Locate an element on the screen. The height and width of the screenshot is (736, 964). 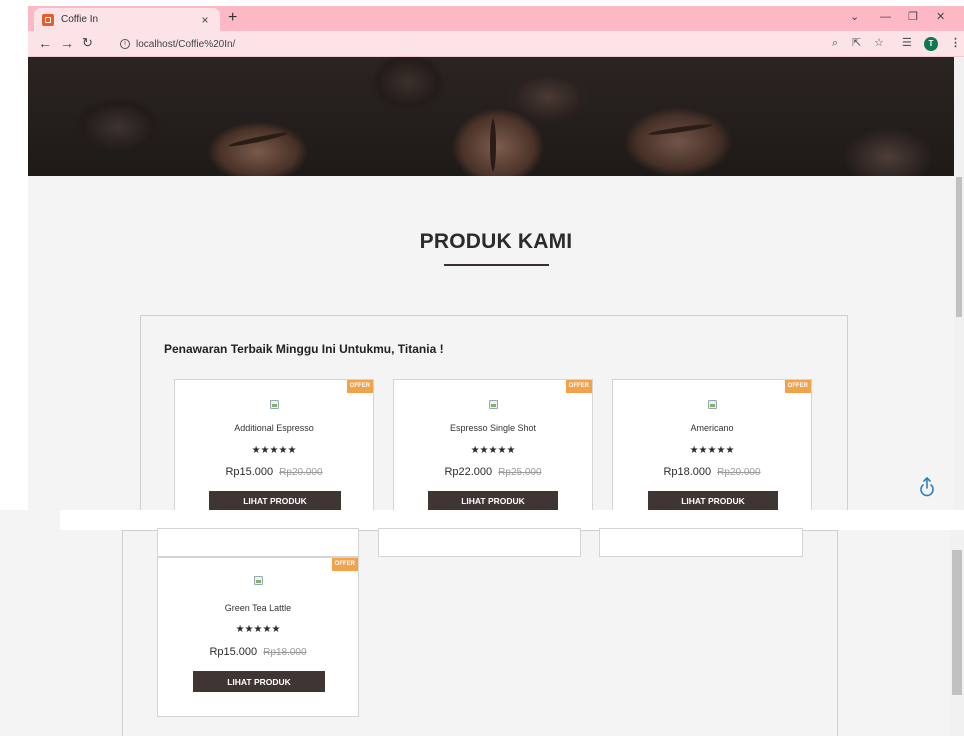
new-tab-button: + is located at coordinates (232, 18).